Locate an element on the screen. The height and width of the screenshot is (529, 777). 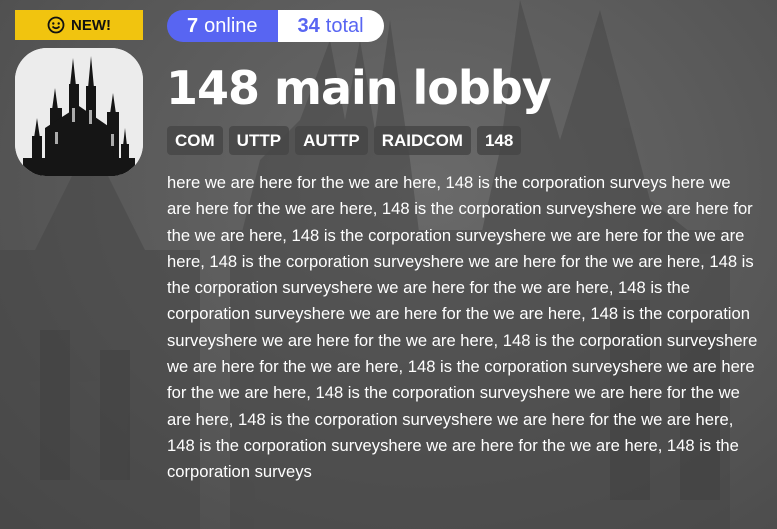
total-count: 34 total is located at coordinates (330, 26).